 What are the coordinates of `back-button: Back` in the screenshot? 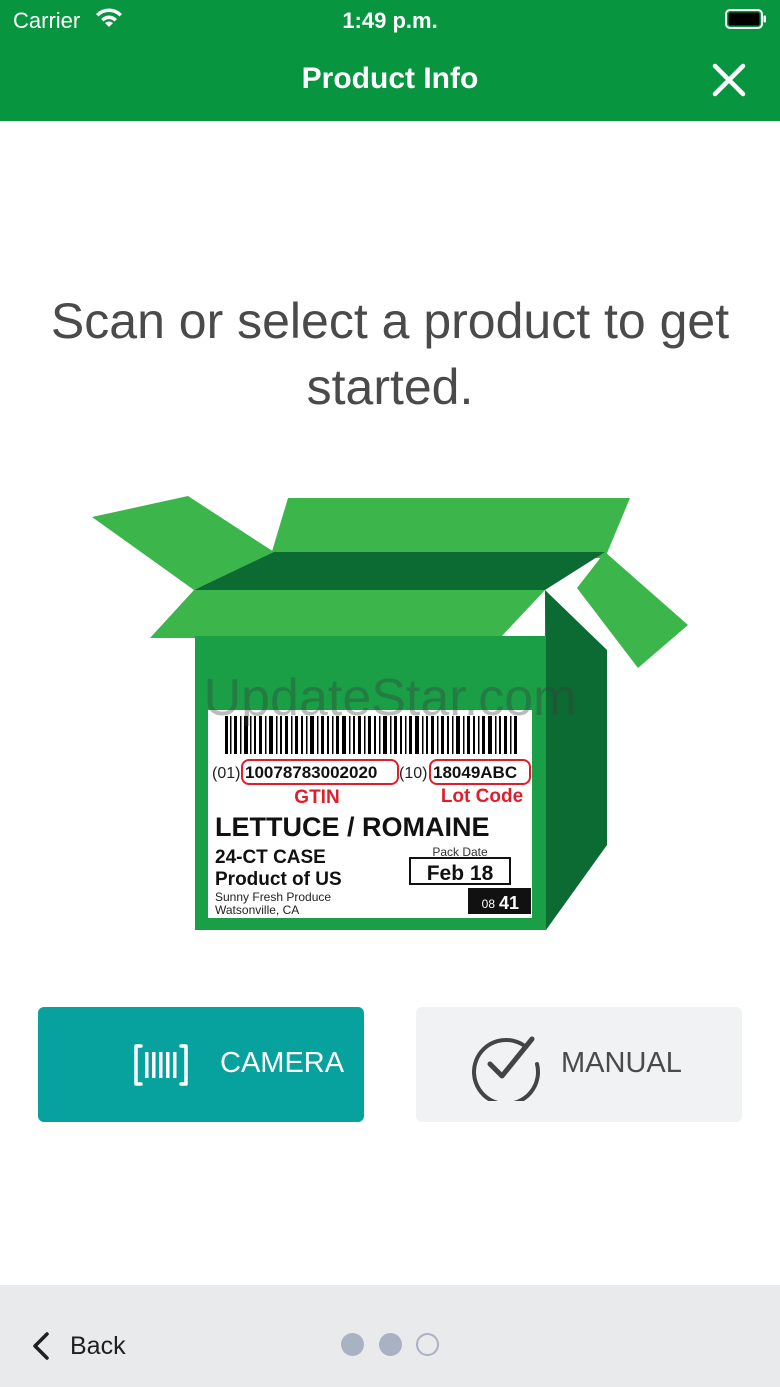 It's located at (85, 1346).